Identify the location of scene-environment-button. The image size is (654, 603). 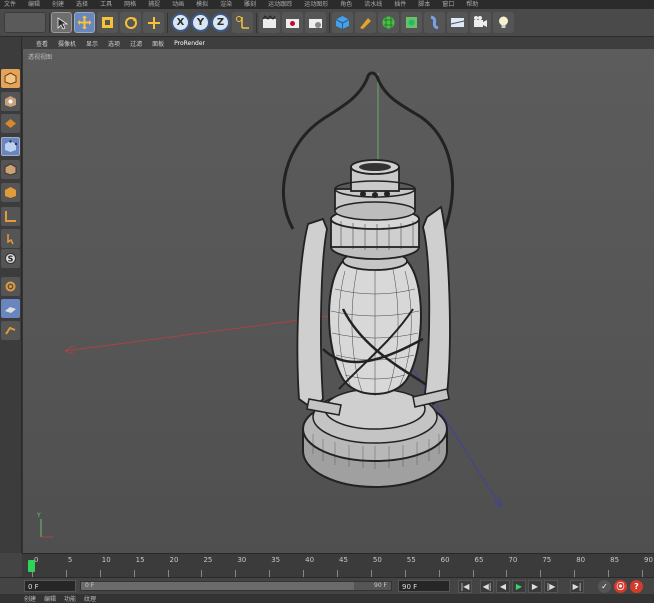
(457, 22).